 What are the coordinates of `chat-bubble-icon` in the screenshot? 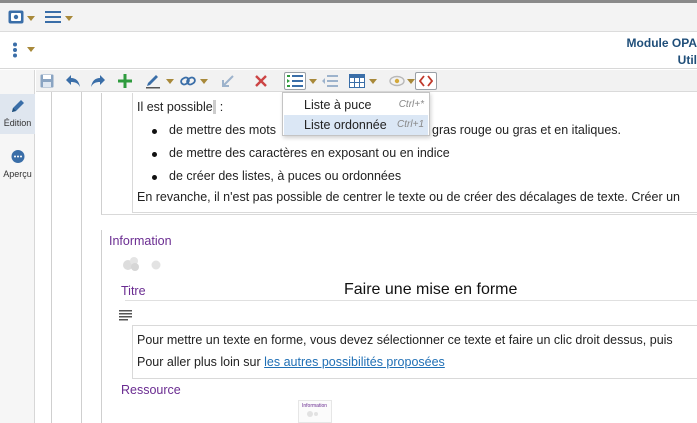 It's located at (18, 158).